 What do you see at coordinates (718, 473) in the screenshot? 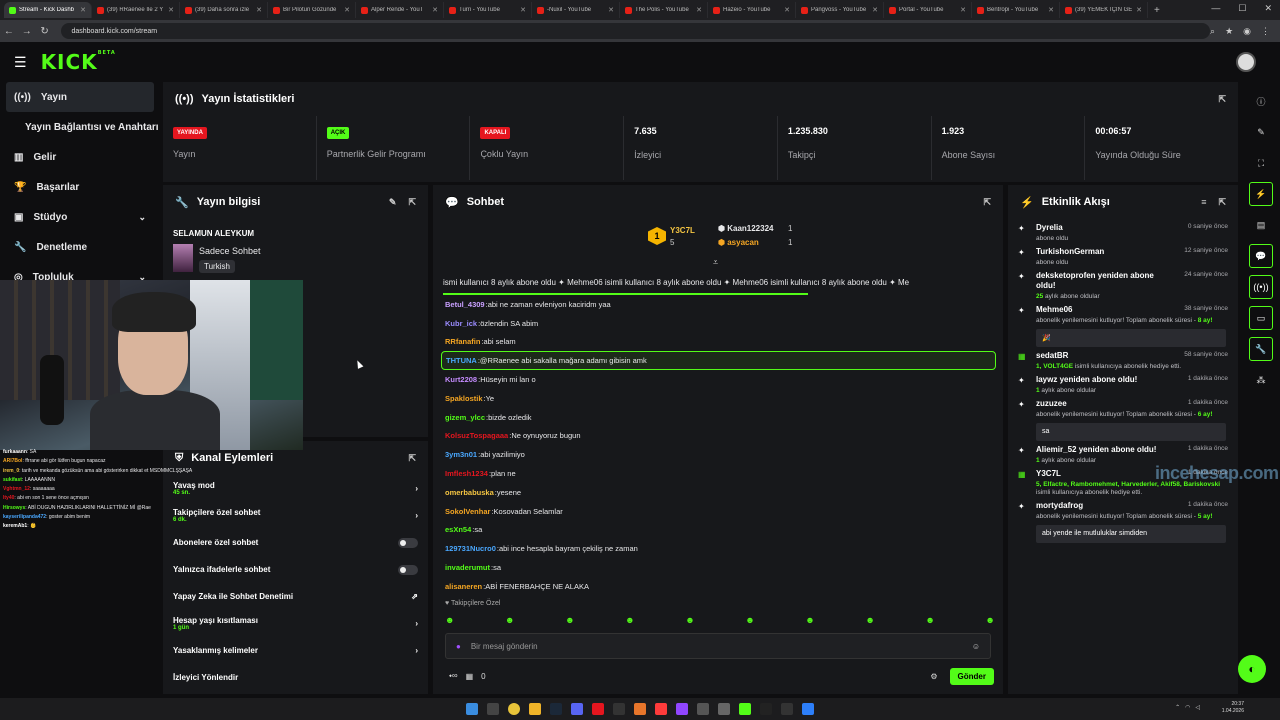
I see `chat-message: Imflesh1234: plan ne` at bounding box center [718, 473].